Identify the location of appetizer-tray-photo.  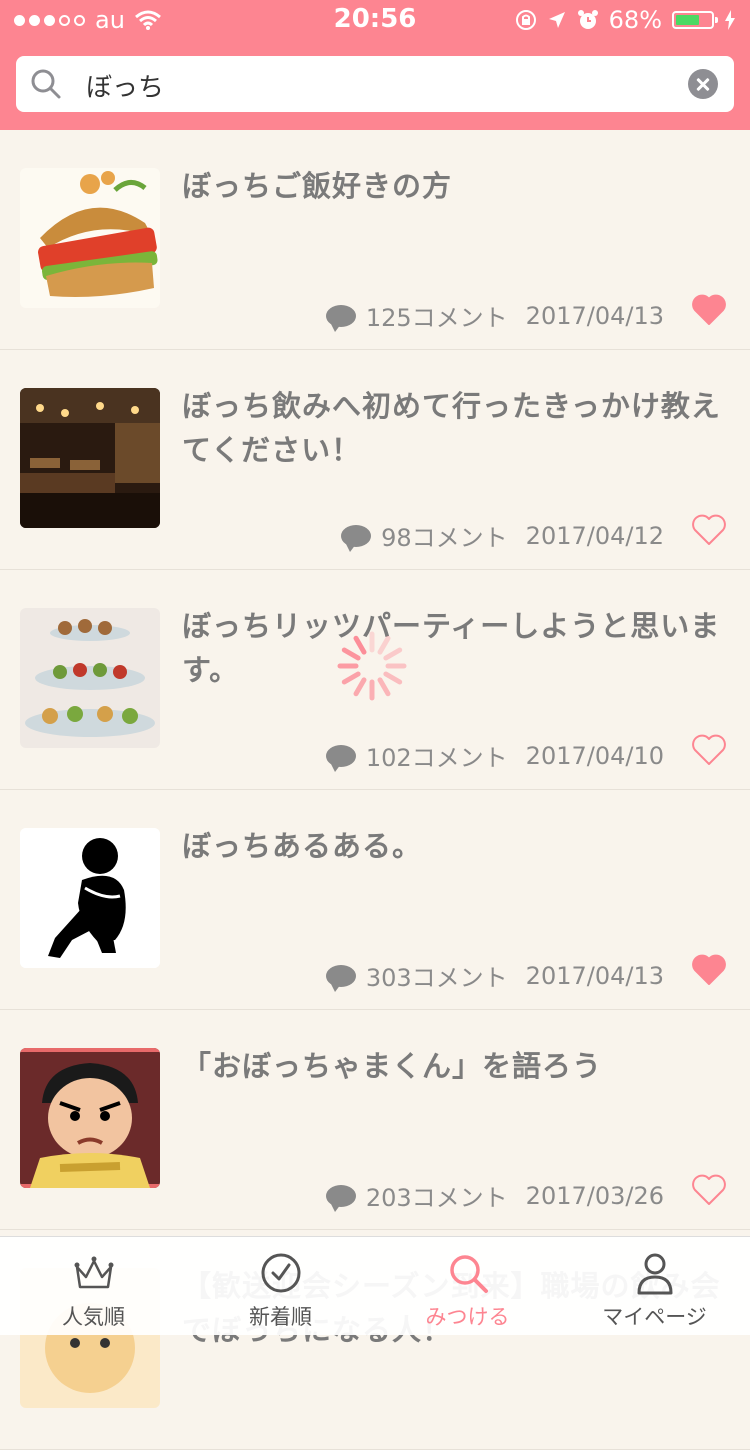
(90, 678).